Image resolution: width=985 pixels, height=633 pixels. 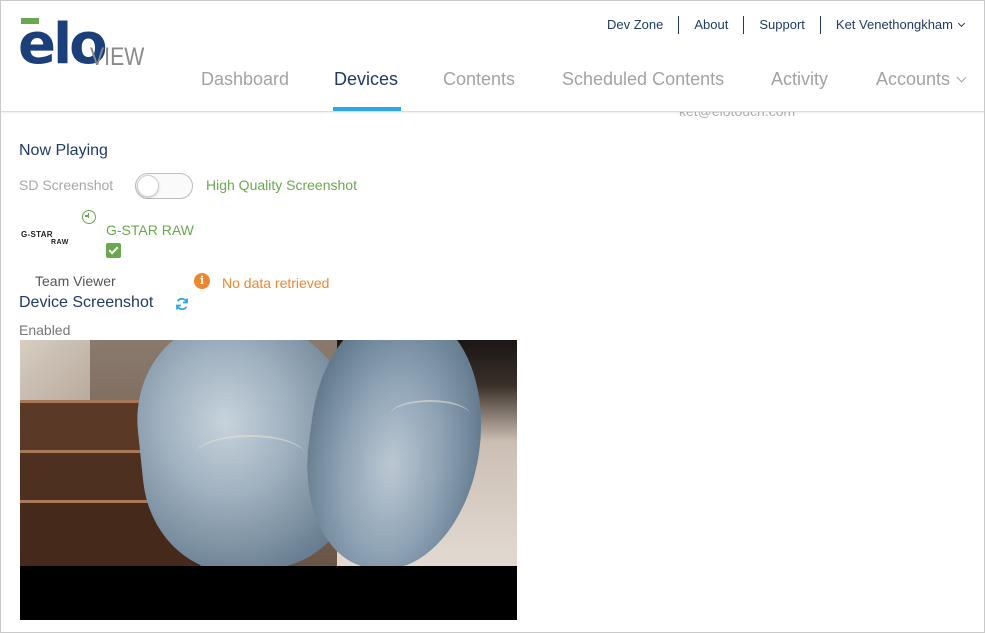 I want to click on dev-zone-link: Dev Zone, so click(x=636, y=25).